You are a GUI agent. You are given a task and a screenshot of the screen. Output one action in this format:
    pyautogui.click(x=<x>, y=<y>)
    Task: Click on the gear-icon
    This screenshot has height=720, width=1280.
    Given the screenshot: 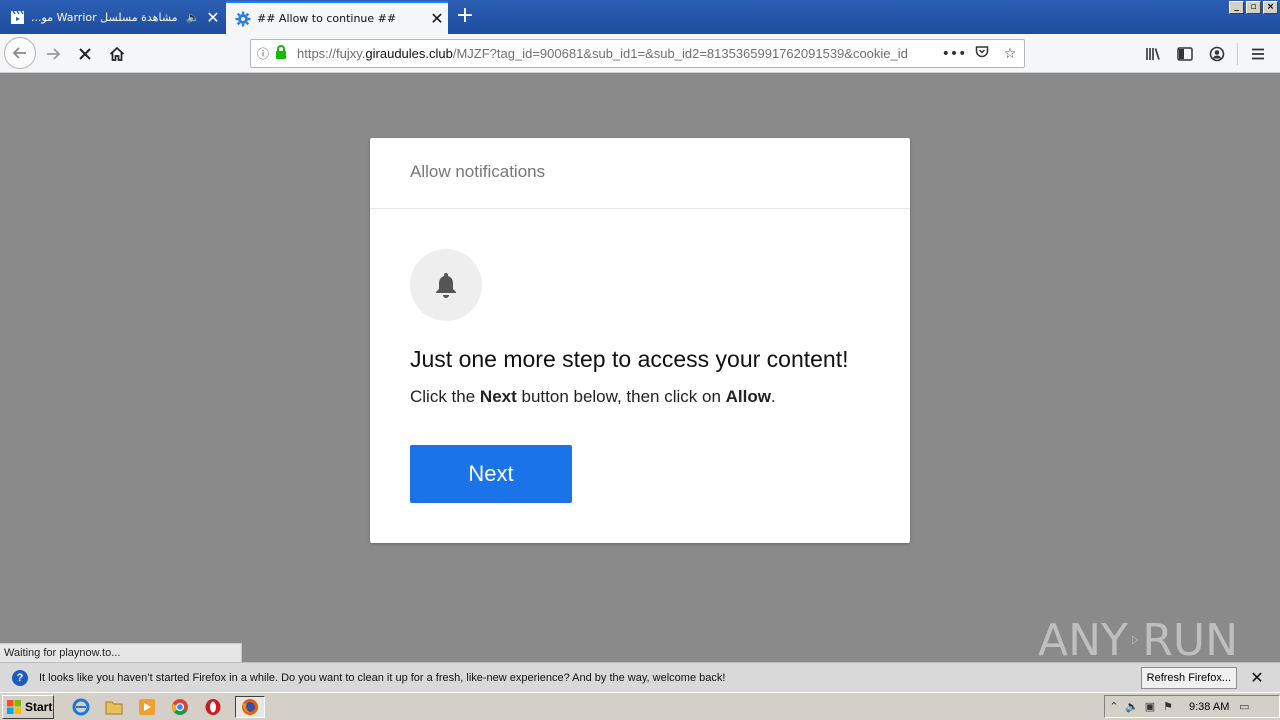 What is the action you would take?
    pyautogui.click(x=243, y=19)
    